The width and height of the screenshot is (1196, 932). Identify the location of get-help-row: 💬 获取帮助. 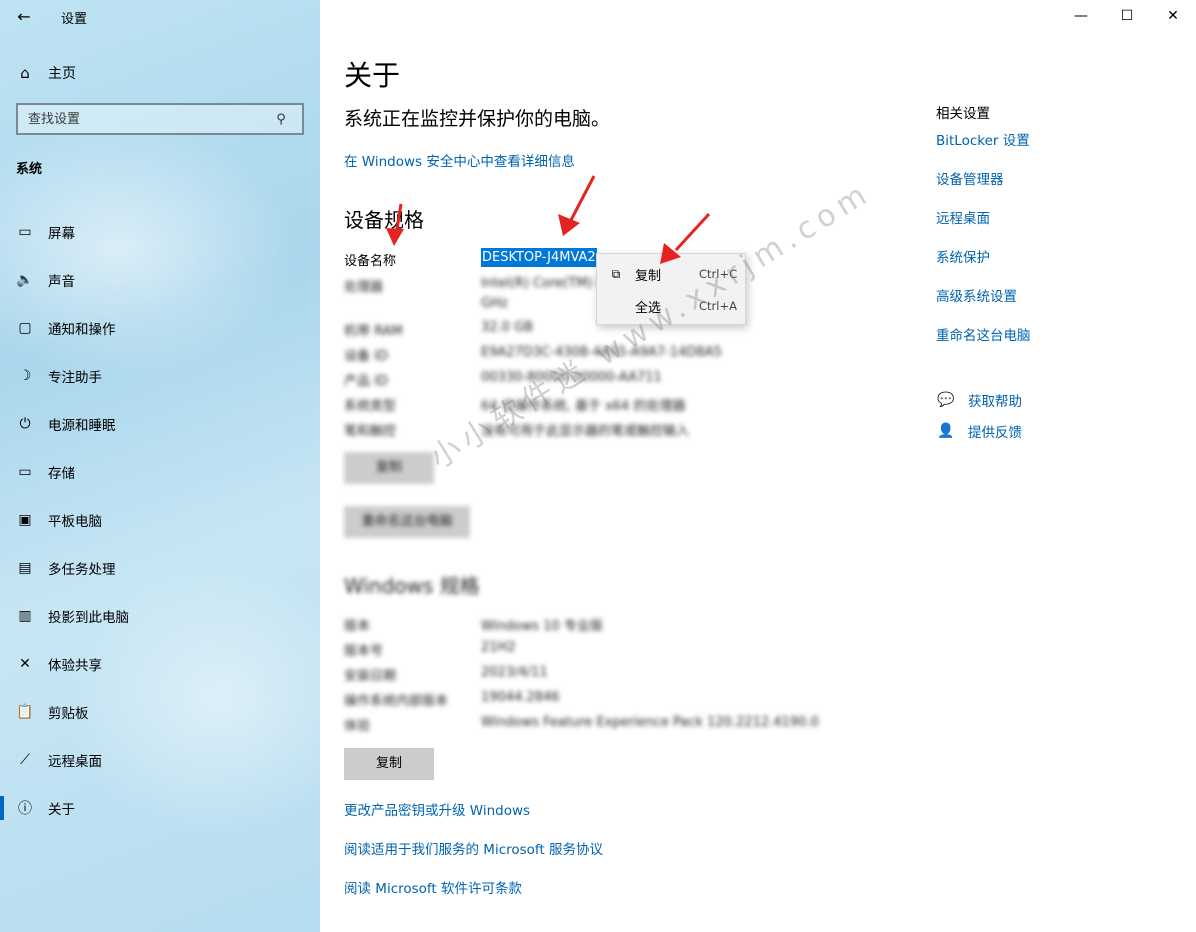
(979, 400).